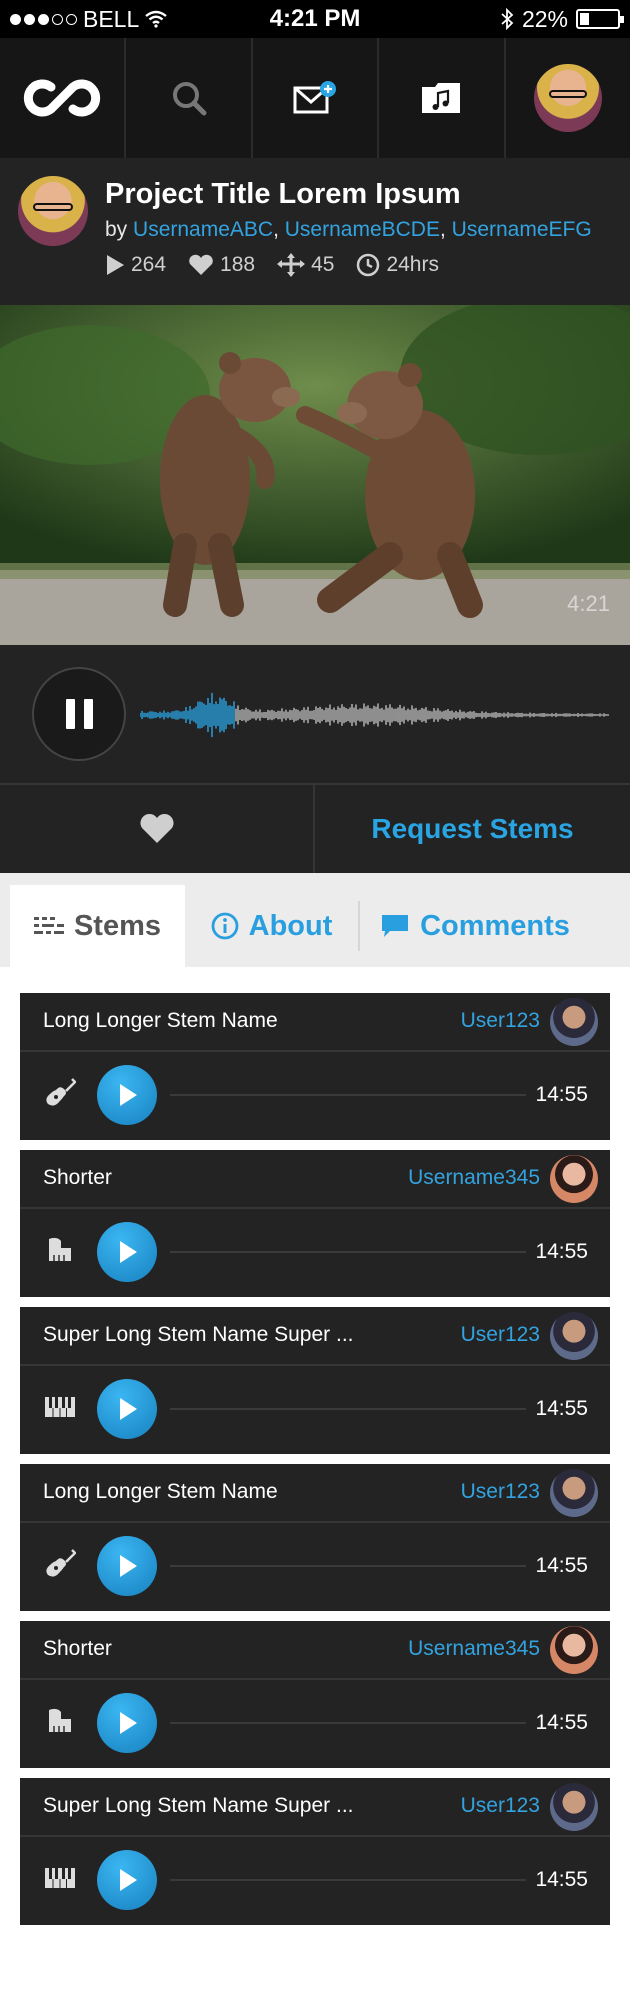 The width and height of the screenshot is (630, 2016). Describe the element at coordinates (315, 1022) in the screenshot. I see `stem-header: Long Longer Stem Name User123` at that location.